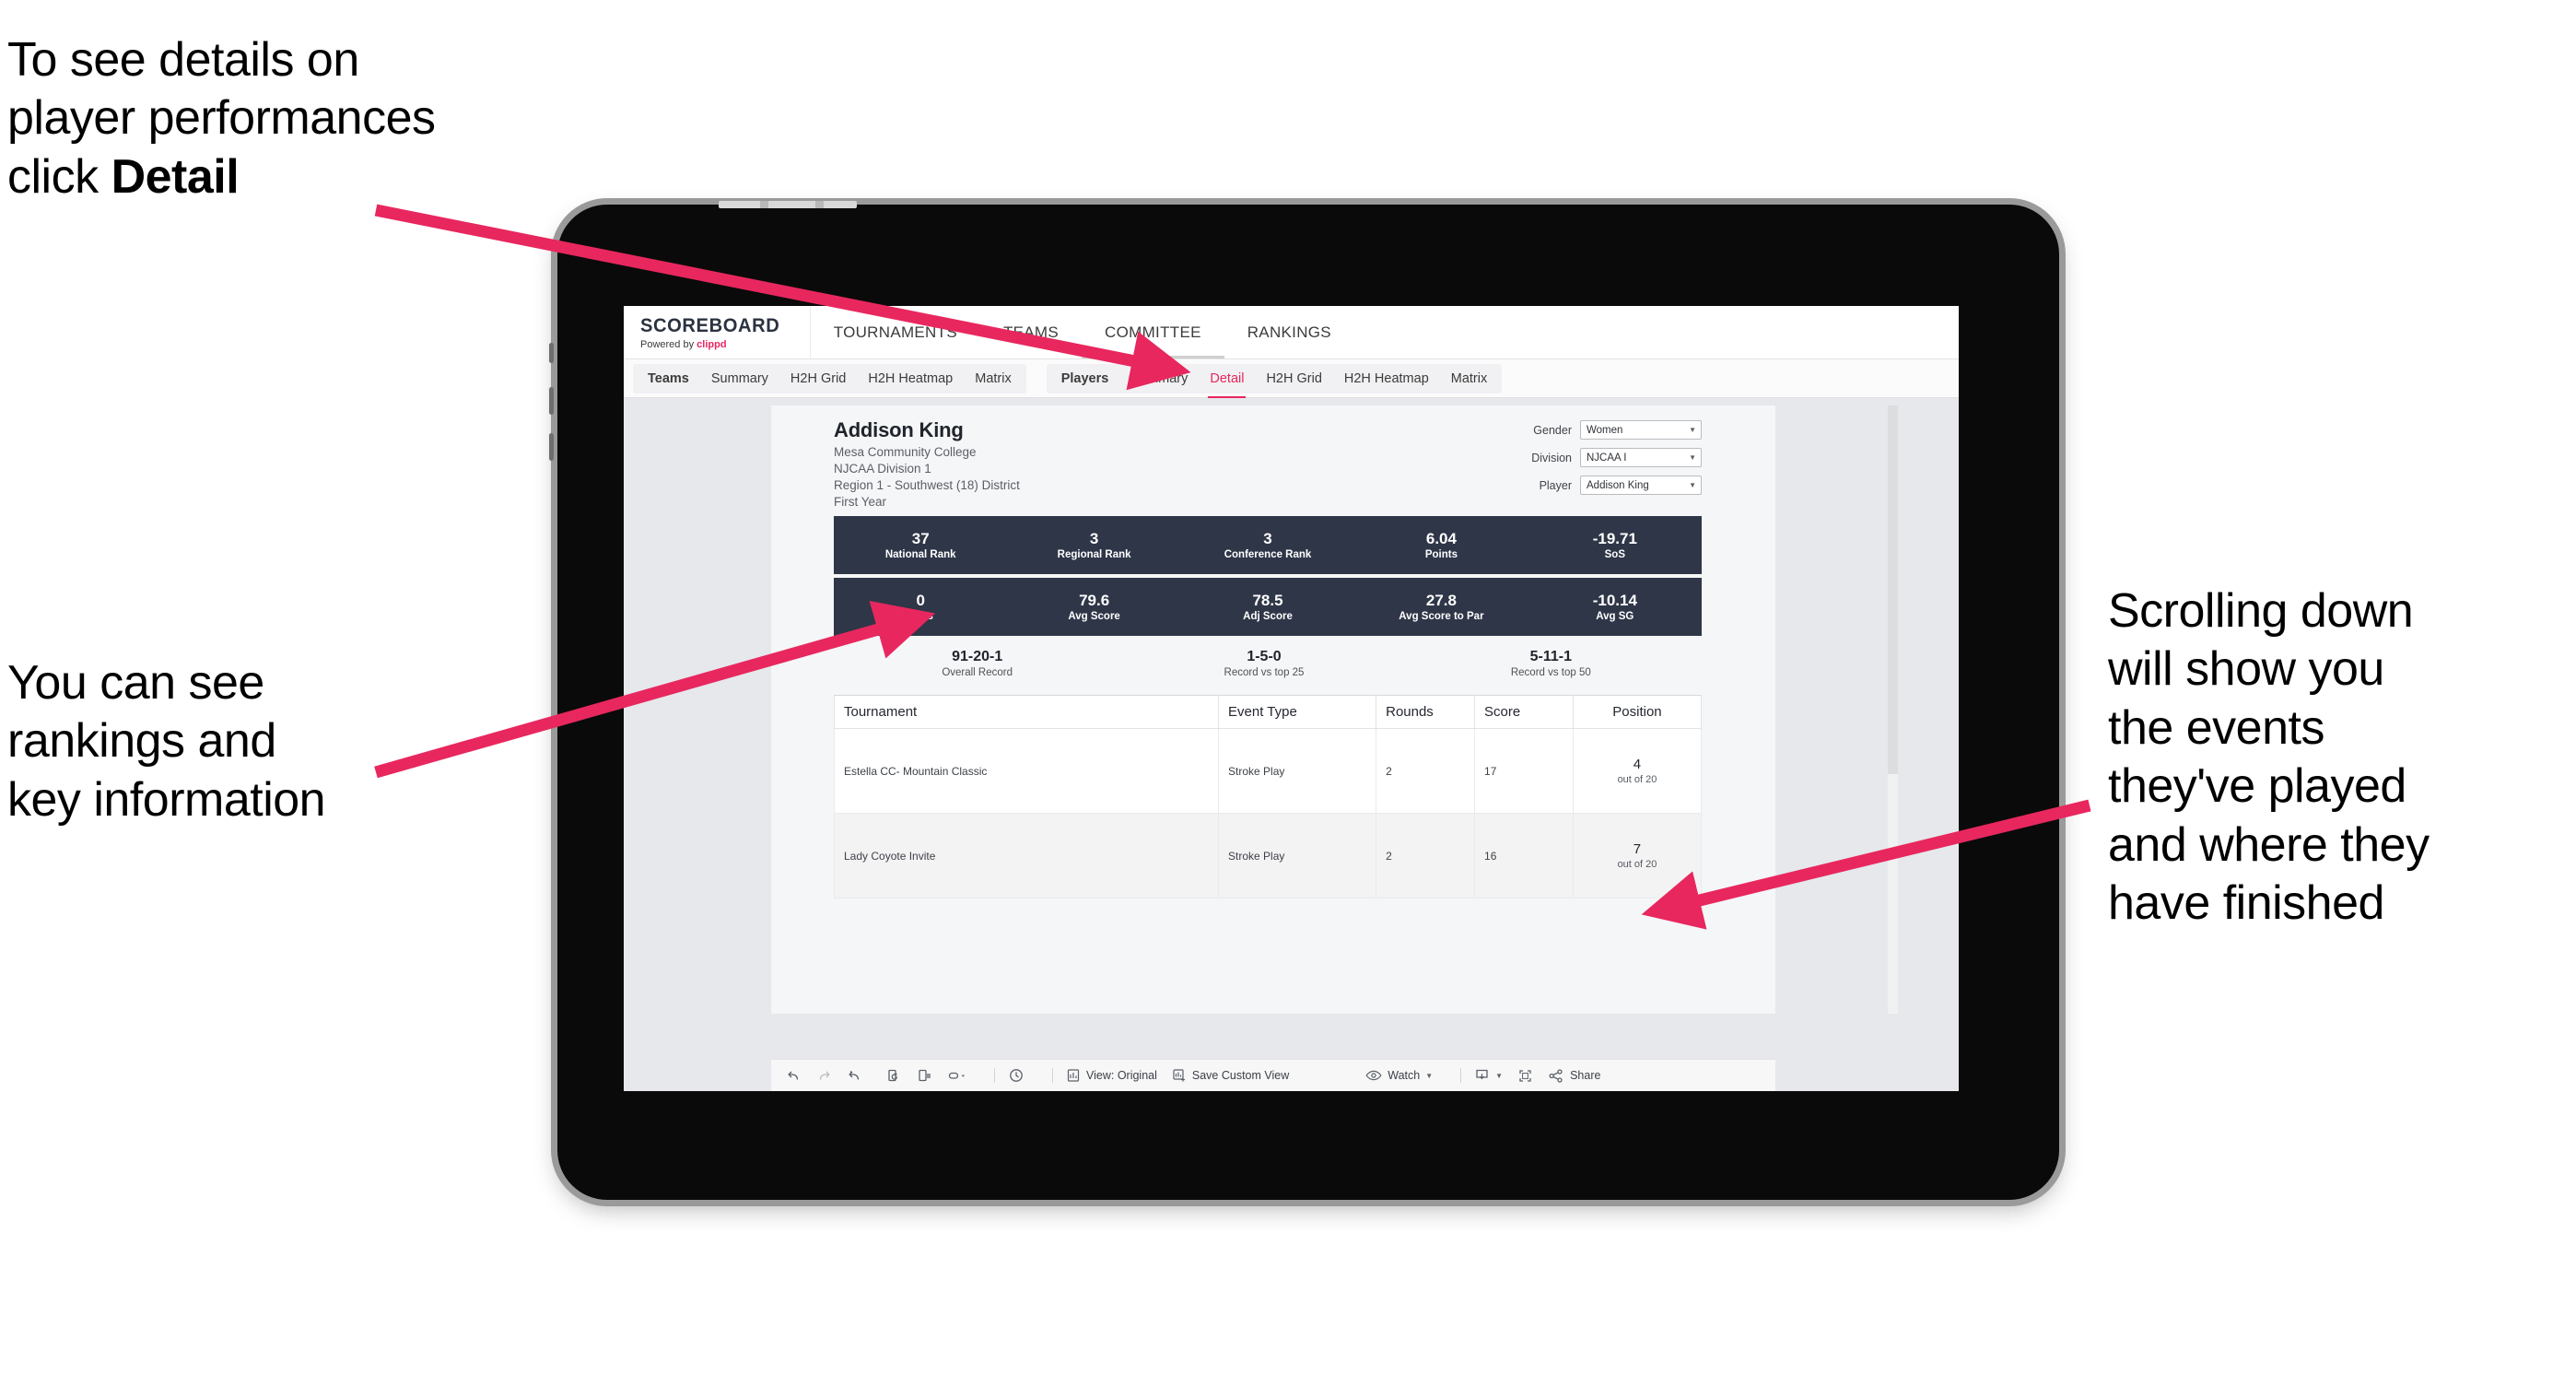 The width and height of the screenshot is (2576, 1386). I want to click on share-button: Share, so click(1574, 1076).